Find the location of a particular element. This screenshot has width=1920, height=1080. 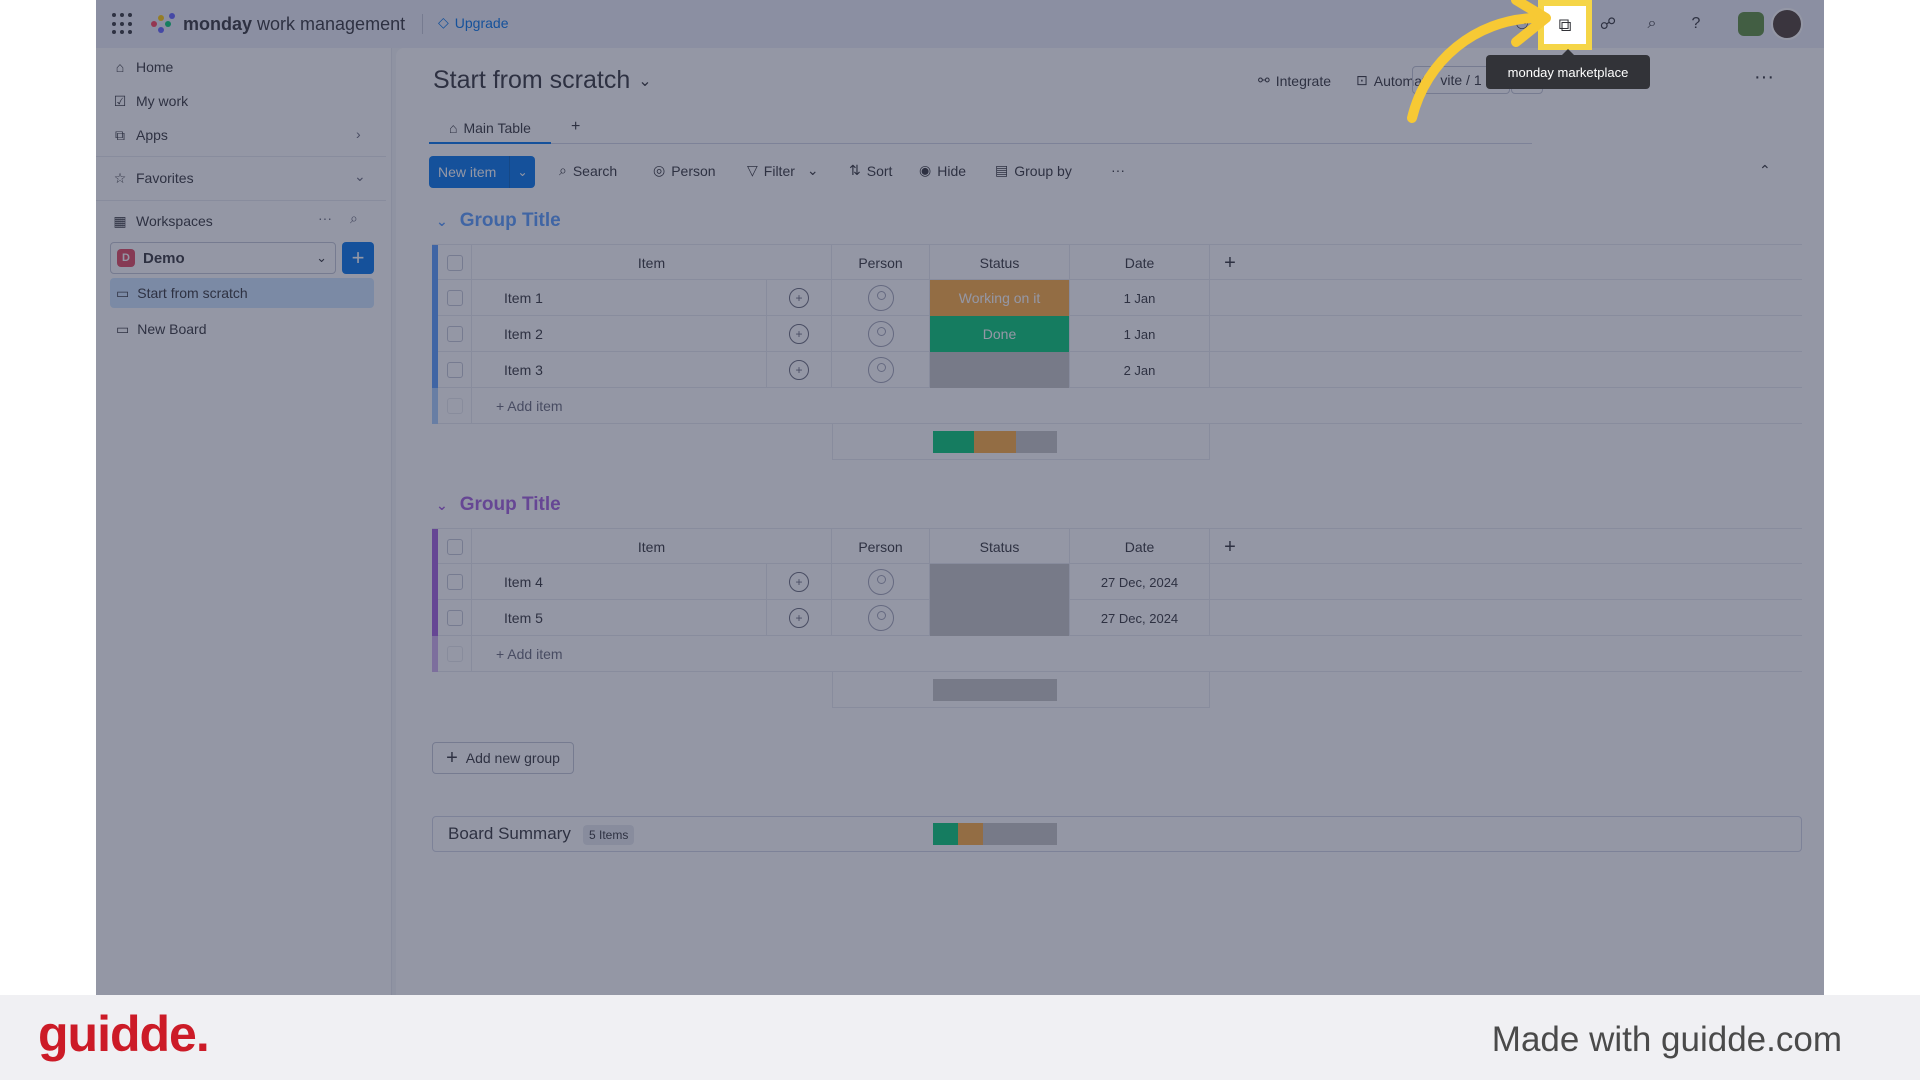

sidebar-item-my-work: ☑ My work is located at coordinates (150, 101).